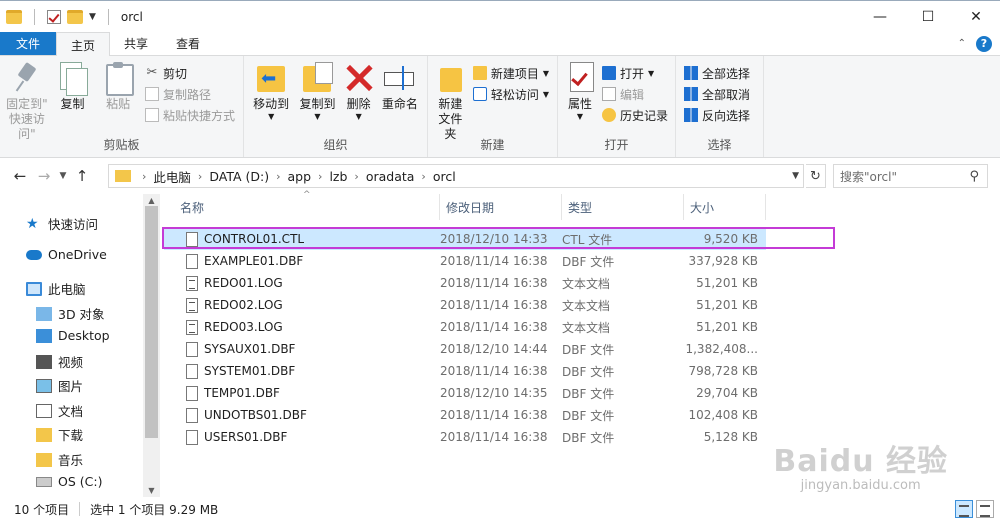 The height and width of the screenshot is (521, 1000). What do you see at coordinates (974, 176) in the screenshot?
I see `search-icon: ⚲` at bounding box center [974, 176].